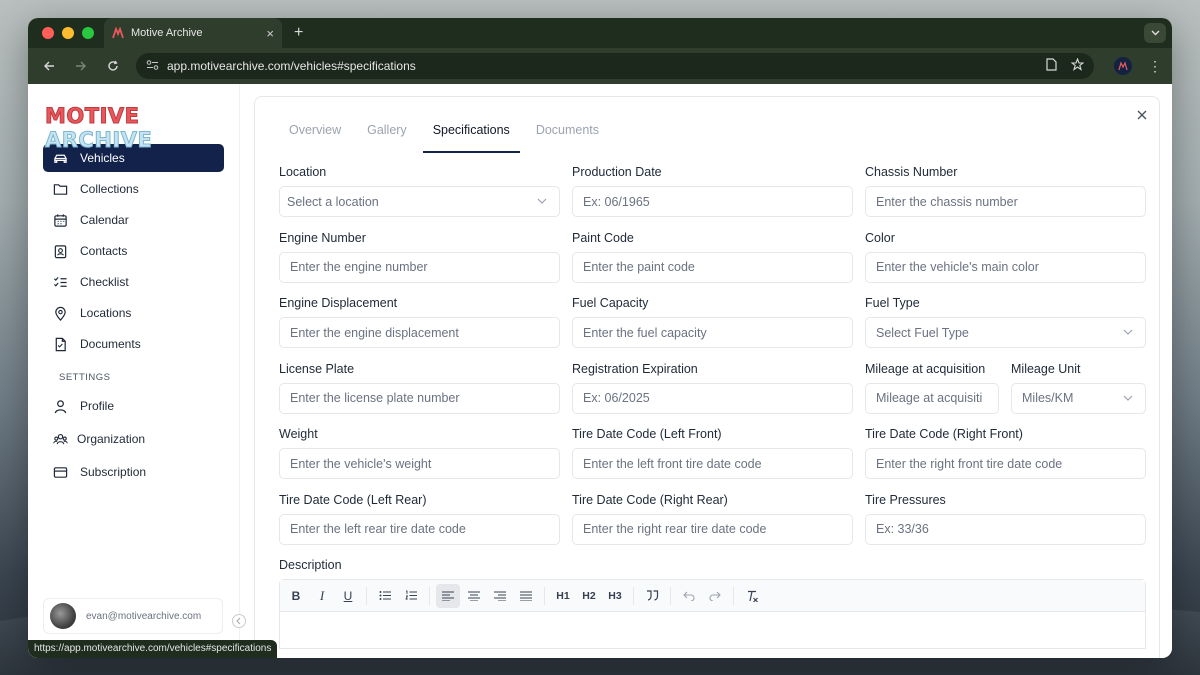  What do you see at coordinates (49, 66) in the screenshot?
I see `back-arrow-icon` at bounding box center [49, 66].